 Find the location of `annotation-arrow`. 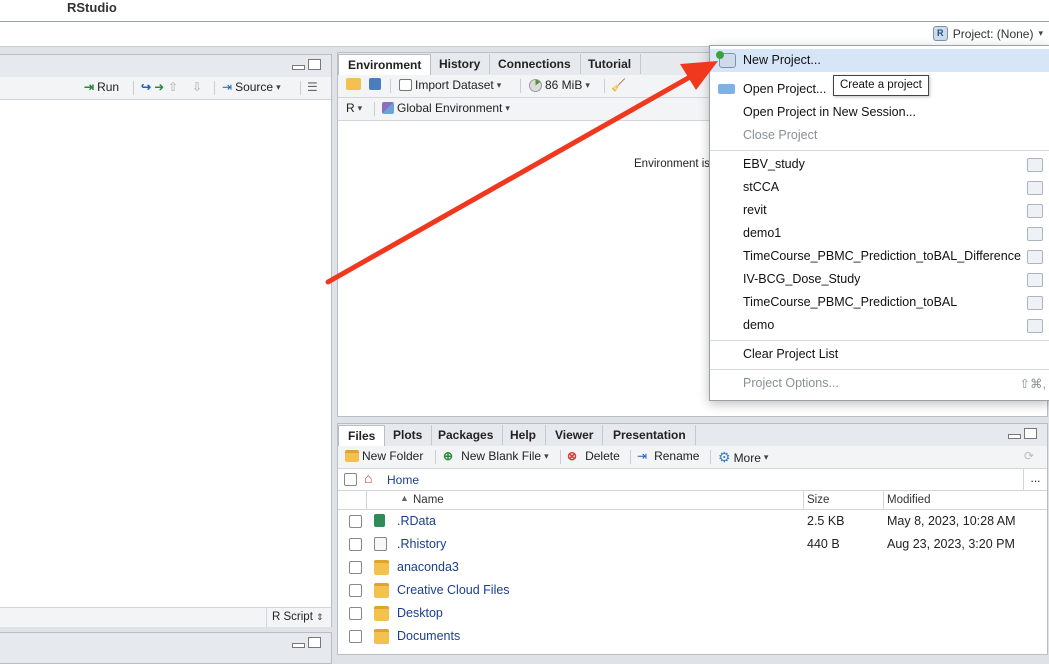

annotation-arrow is located at coordinates (521, 173).